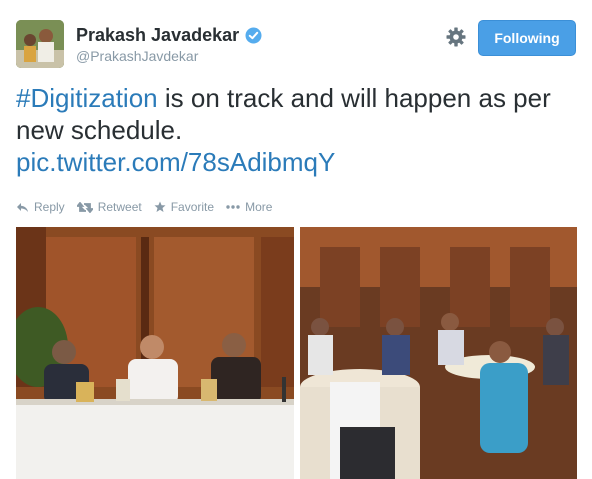  What do you see at coordinates (87, 98) in the screenshot?
I see `hashtag-link: #Digitization` at bounding box center [87, 98].